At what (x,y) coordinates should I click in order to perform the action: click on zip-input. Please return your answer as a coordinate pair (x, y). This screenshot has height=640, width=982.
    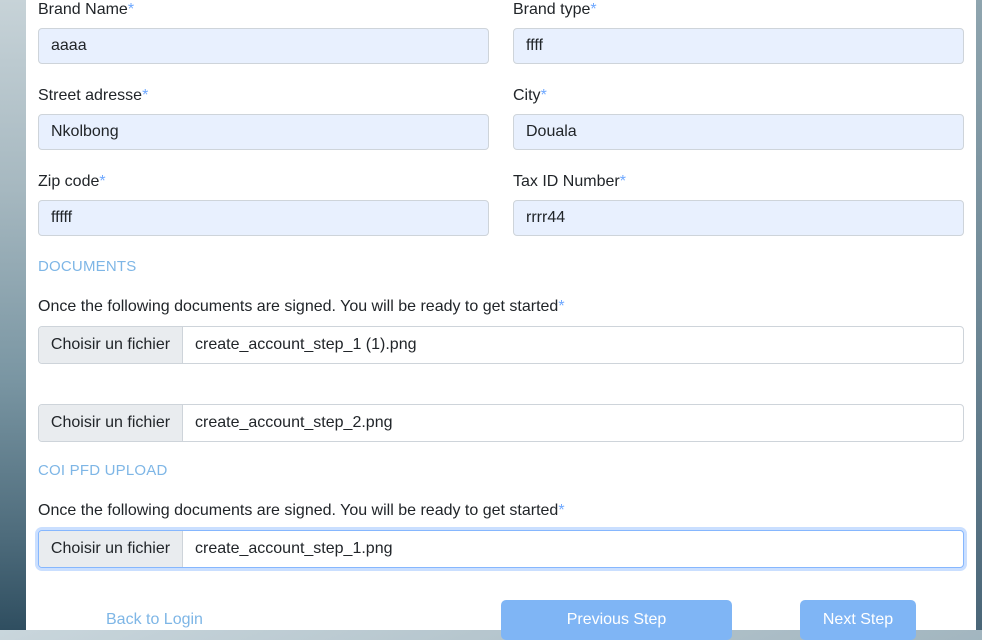
    Looking at the image, I should click on (263, 218).